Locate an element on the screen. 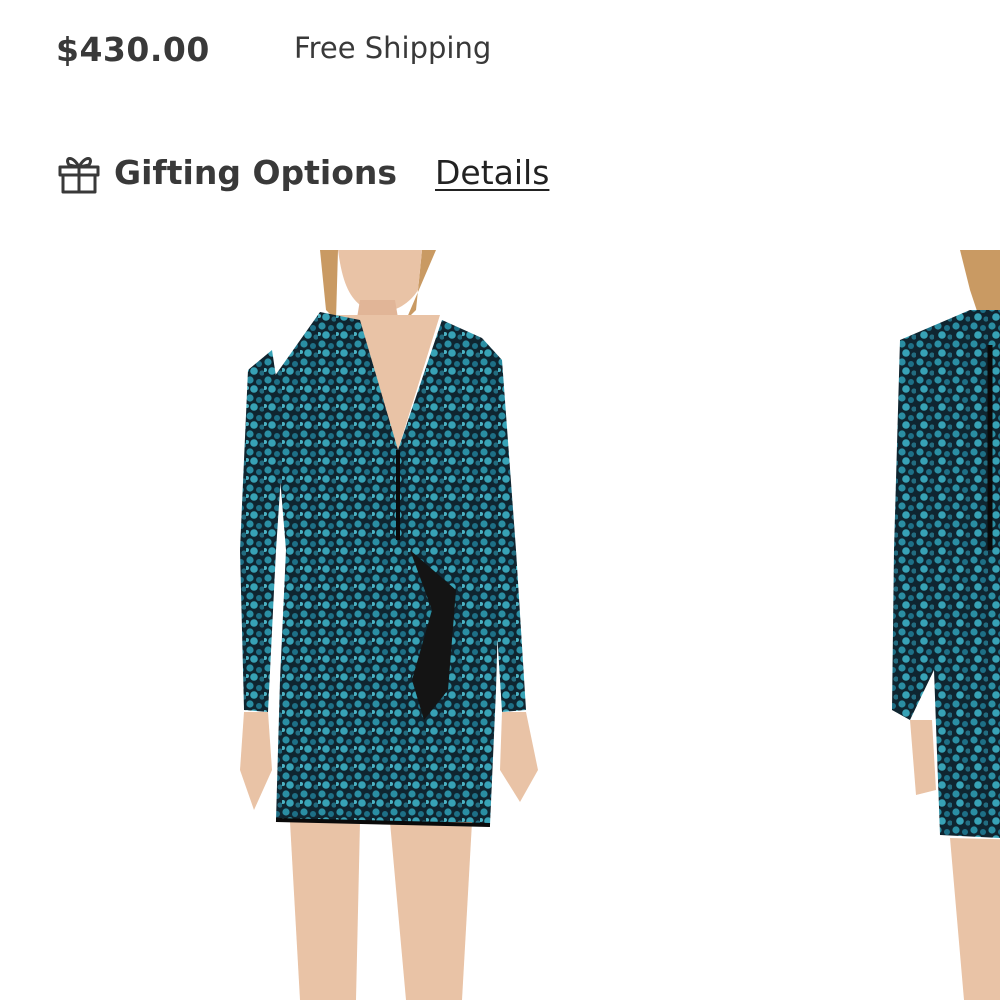 The image size is (1000, 1000). dress-back-image is located at coordinates (940, 625).